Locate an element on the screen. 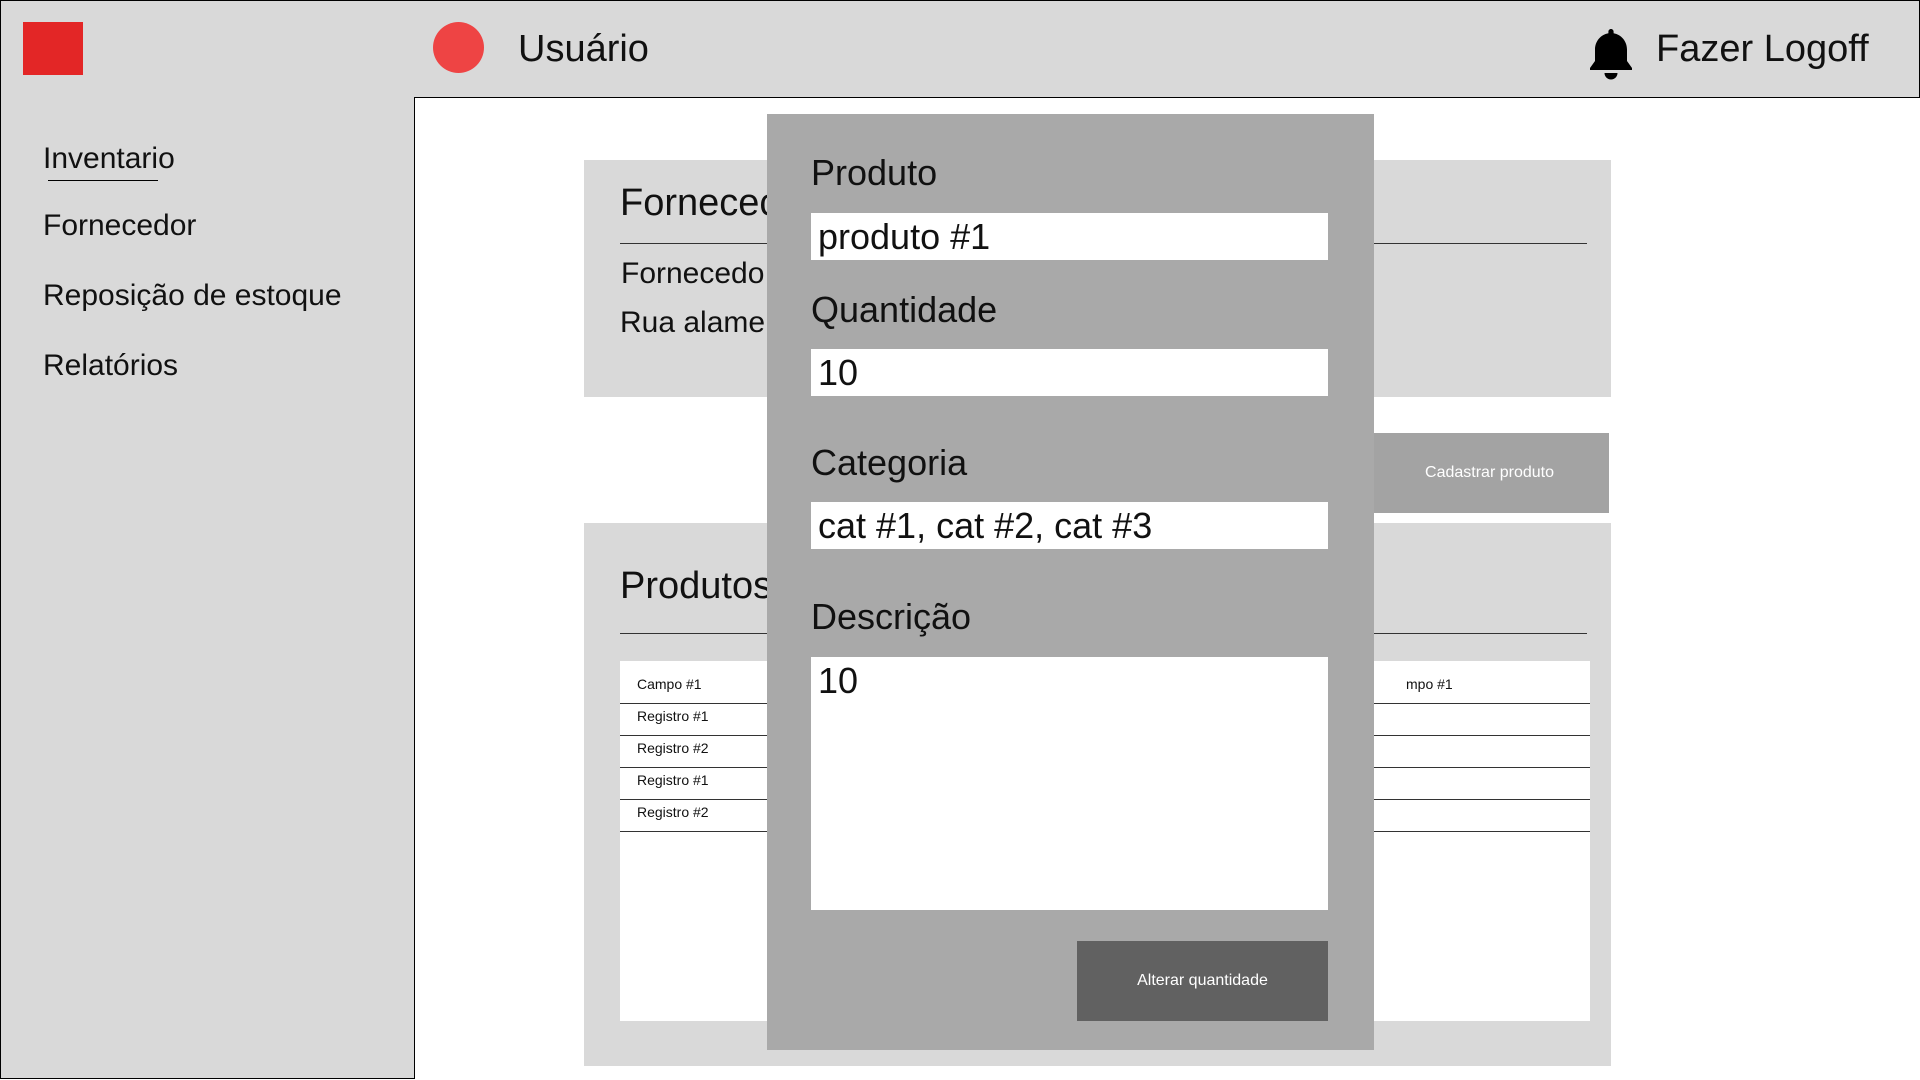 This screenshot has width=1920, height=1080. logoff-link: Fazer Logoff is located at coordinates (1762, 49).